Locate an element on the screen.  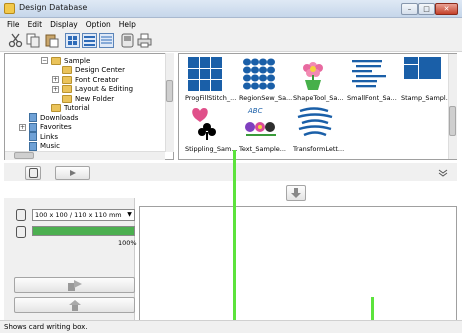
copy-icon is located at coordinates (33, 40).